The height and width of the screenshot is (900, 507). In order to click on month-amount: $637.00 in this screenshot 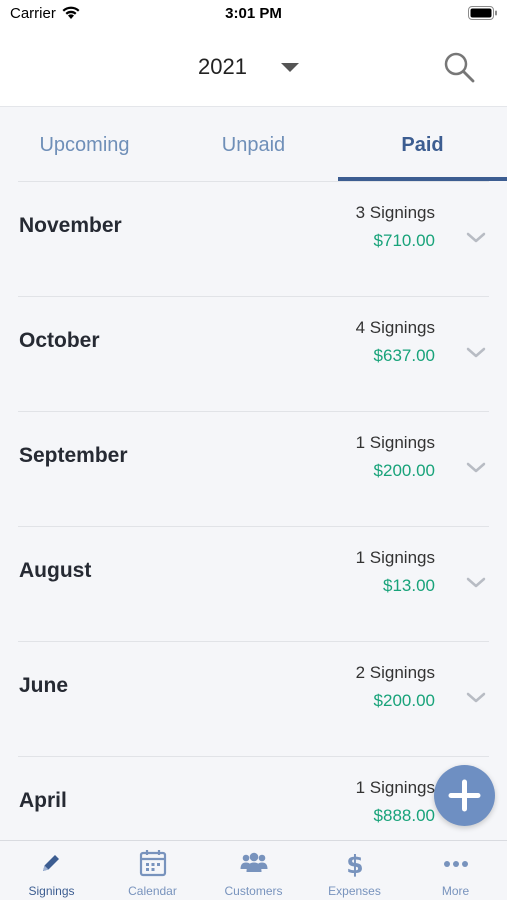, I will do `click(404, 355)`.